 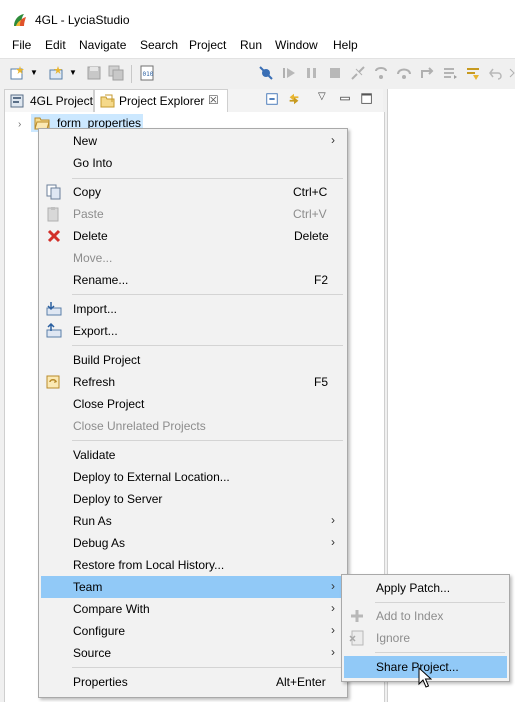 I want to click on menu-item-build-project: Build Project, so click(x=193, y=360).